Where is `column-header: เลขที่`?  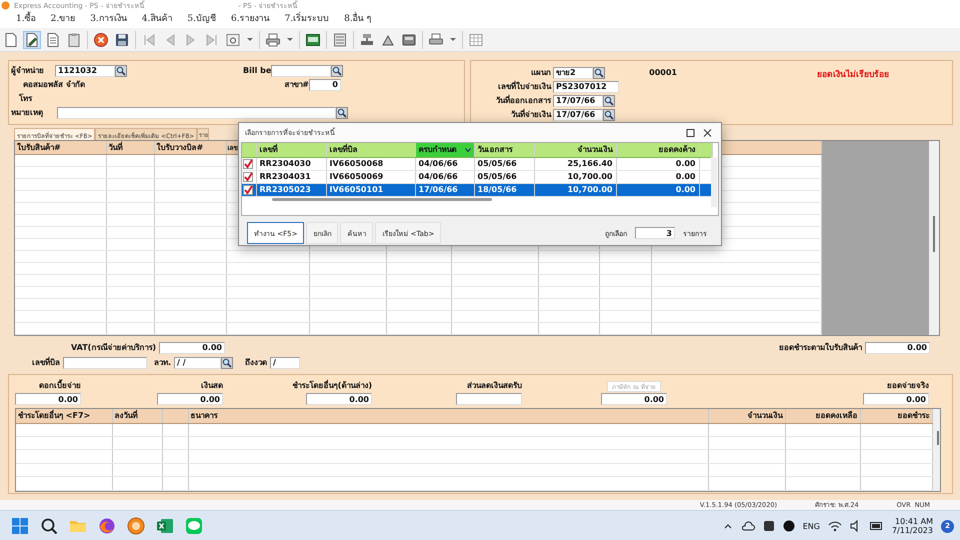 column-header: เลขที่ is located at coordinates (291, 150).